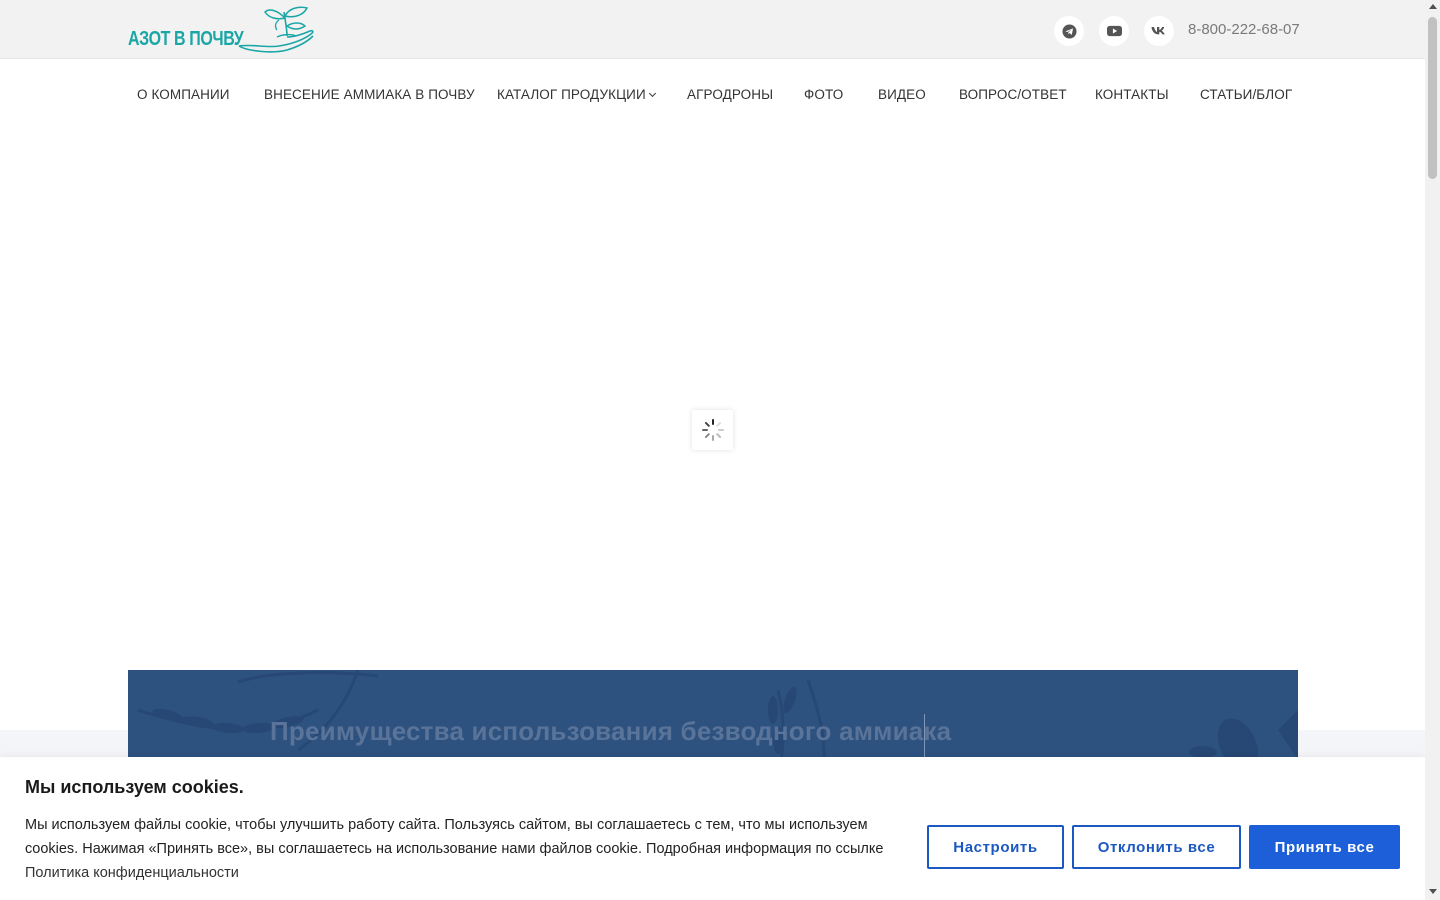 The image size is (1440, 900). What do you see at coordinates (571, 94) in the screenshot?
I see `nav-item-catalog-label: КАТАЛОГ ПРОДУКЦИИ` at bounding box center [571, 94].